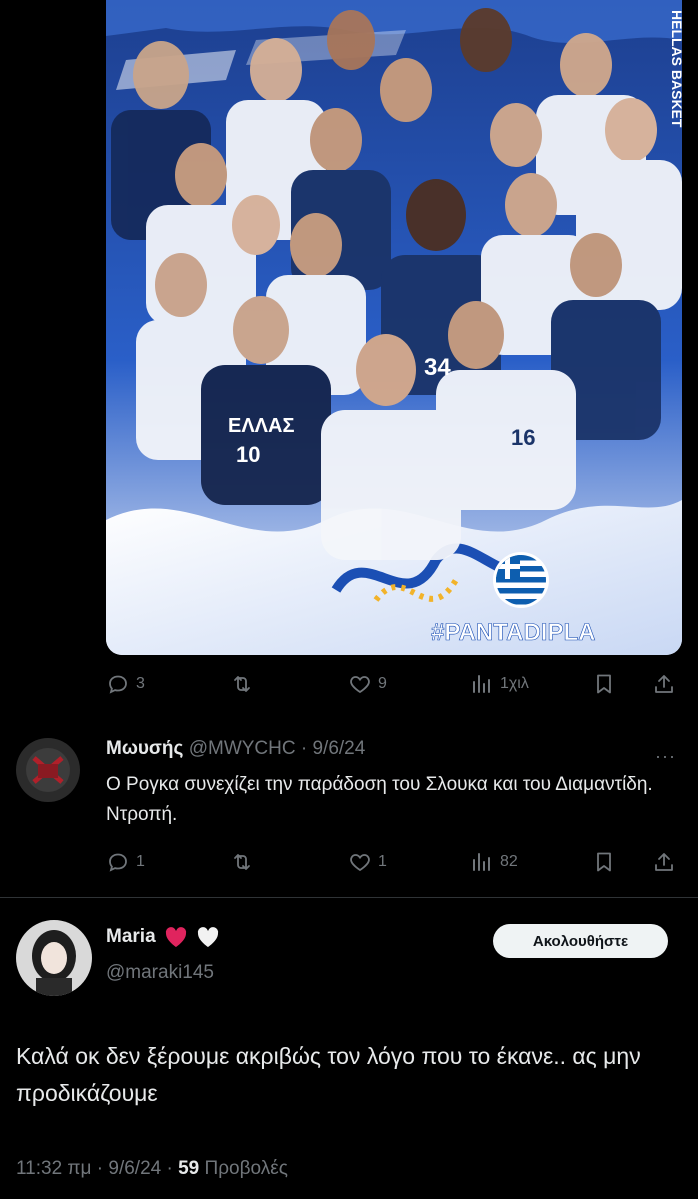 This screenshot has width=698, height=1199. What do you see at coordinates (382, 861) in the screenshot?
I see `reply-like-count: 1` at bounding box center [382, 861].